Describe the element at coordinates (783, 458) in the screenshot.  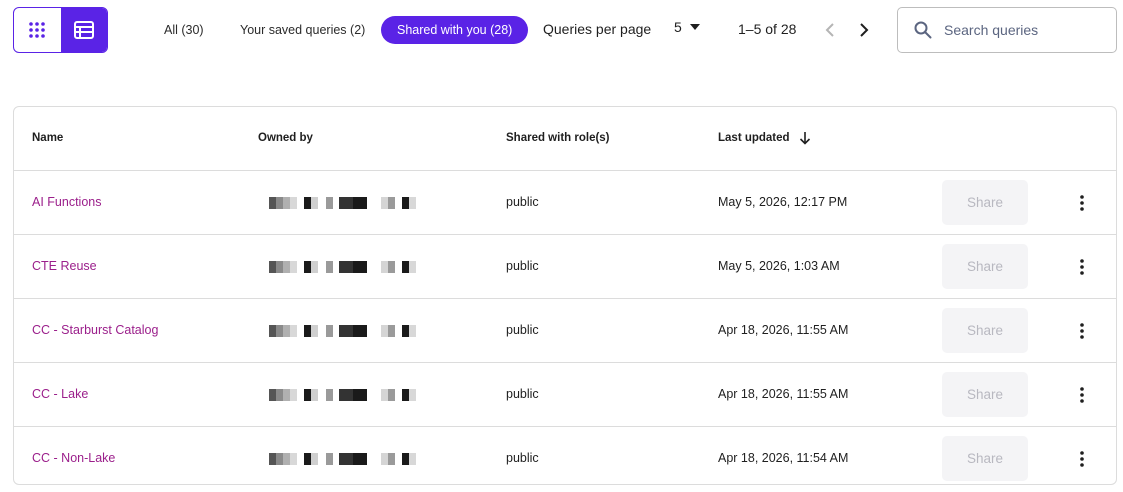
I see `last-updated: Apr 18, 2026, 11:54 AM` at that location.